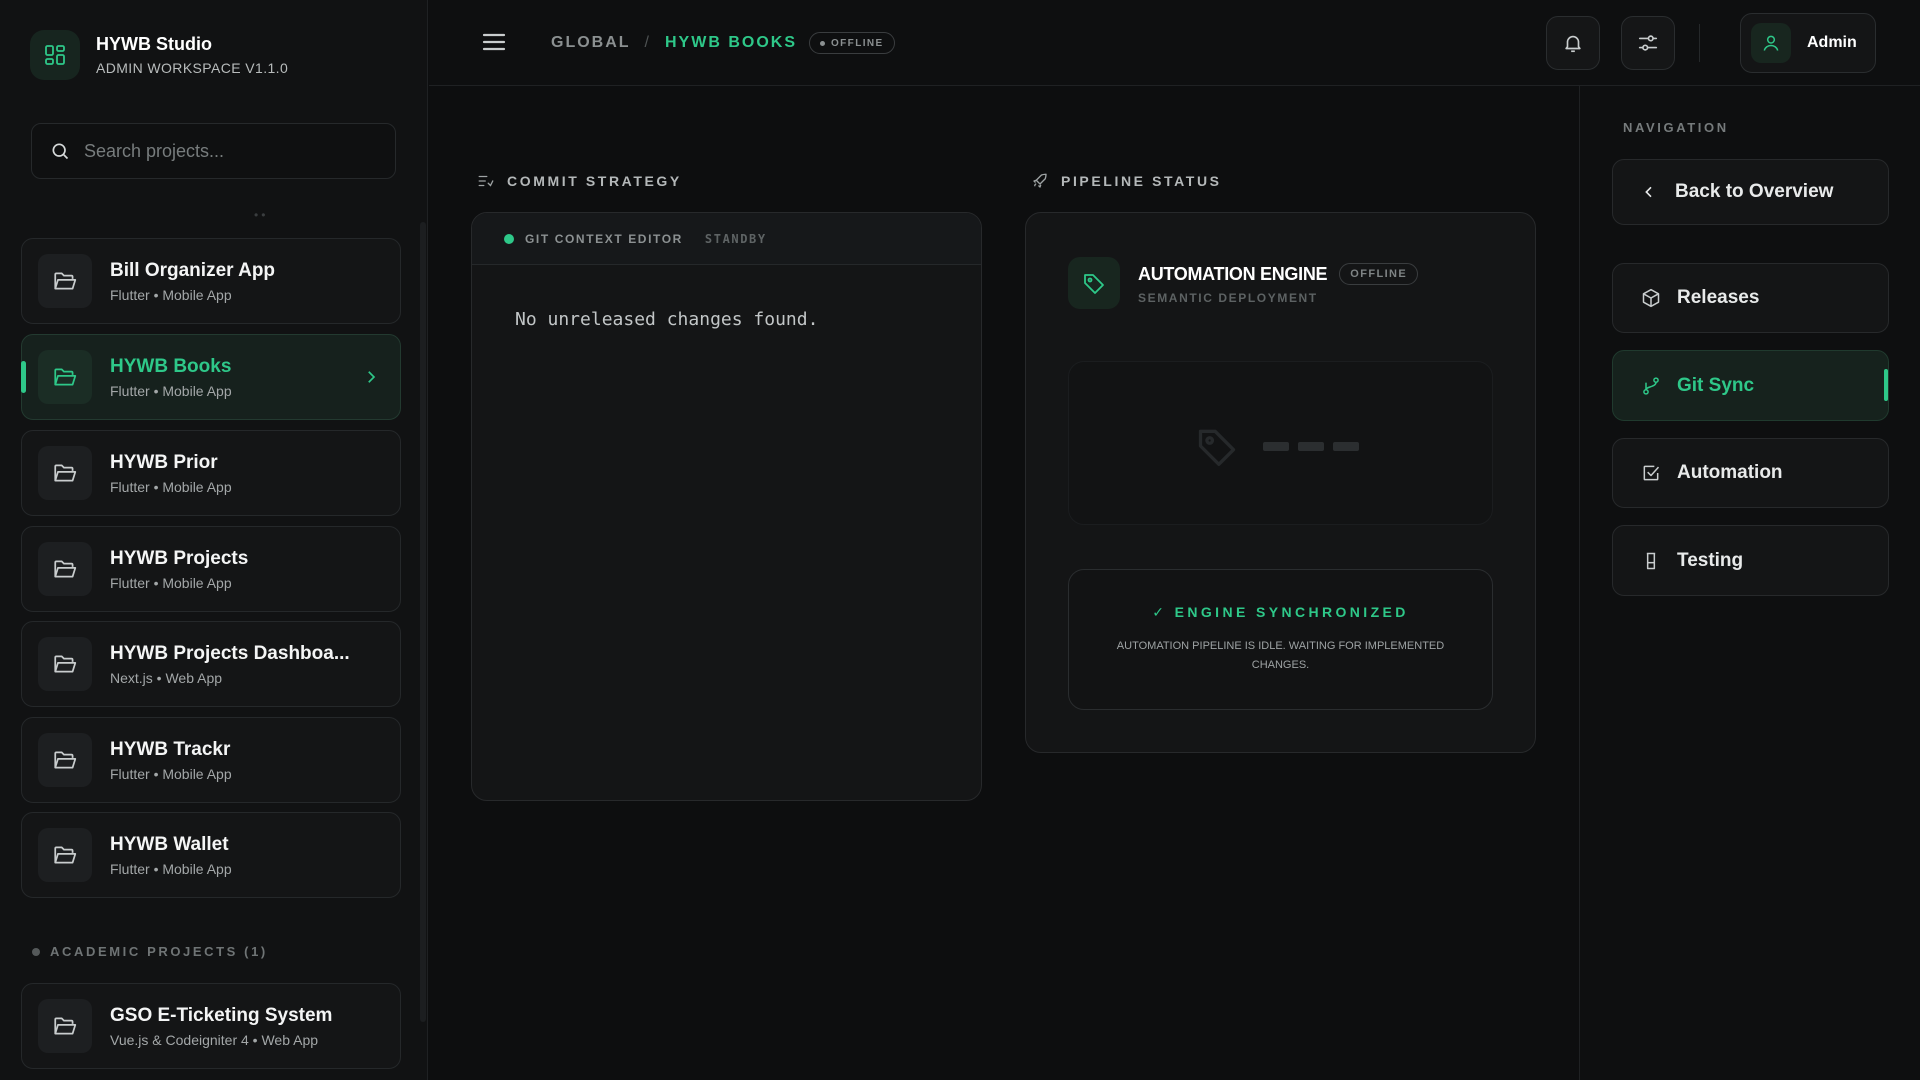  What do you see at coordinates (211, 855) in the screenshot?
I see `project-item-hywb-wallet: HYWB Wallet Flutter • Mobile App` at bounding box center [211, 855].